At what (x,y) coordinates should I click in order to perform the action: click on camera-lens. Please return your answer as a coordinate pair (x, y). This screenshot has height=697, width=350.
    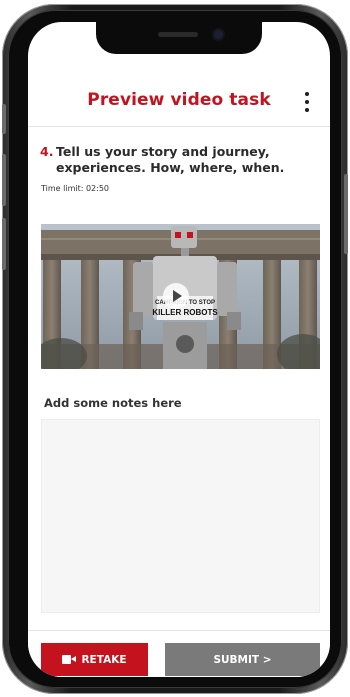
    Looking at the image, I should click on (74, 659).